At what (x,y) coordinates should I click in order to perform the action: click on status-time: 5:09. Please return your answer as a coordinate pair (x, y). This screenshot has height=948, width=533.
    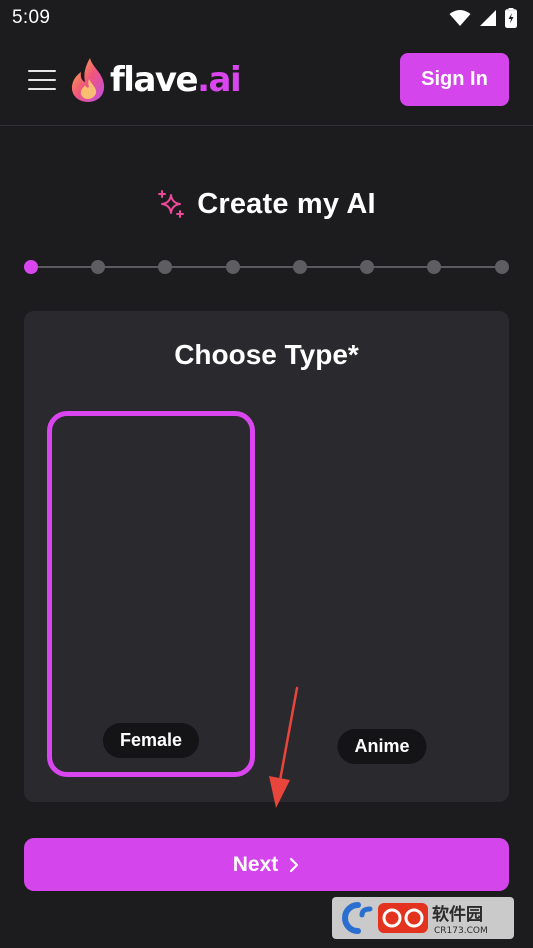
    Looking at the image, I should click on (31, 17).